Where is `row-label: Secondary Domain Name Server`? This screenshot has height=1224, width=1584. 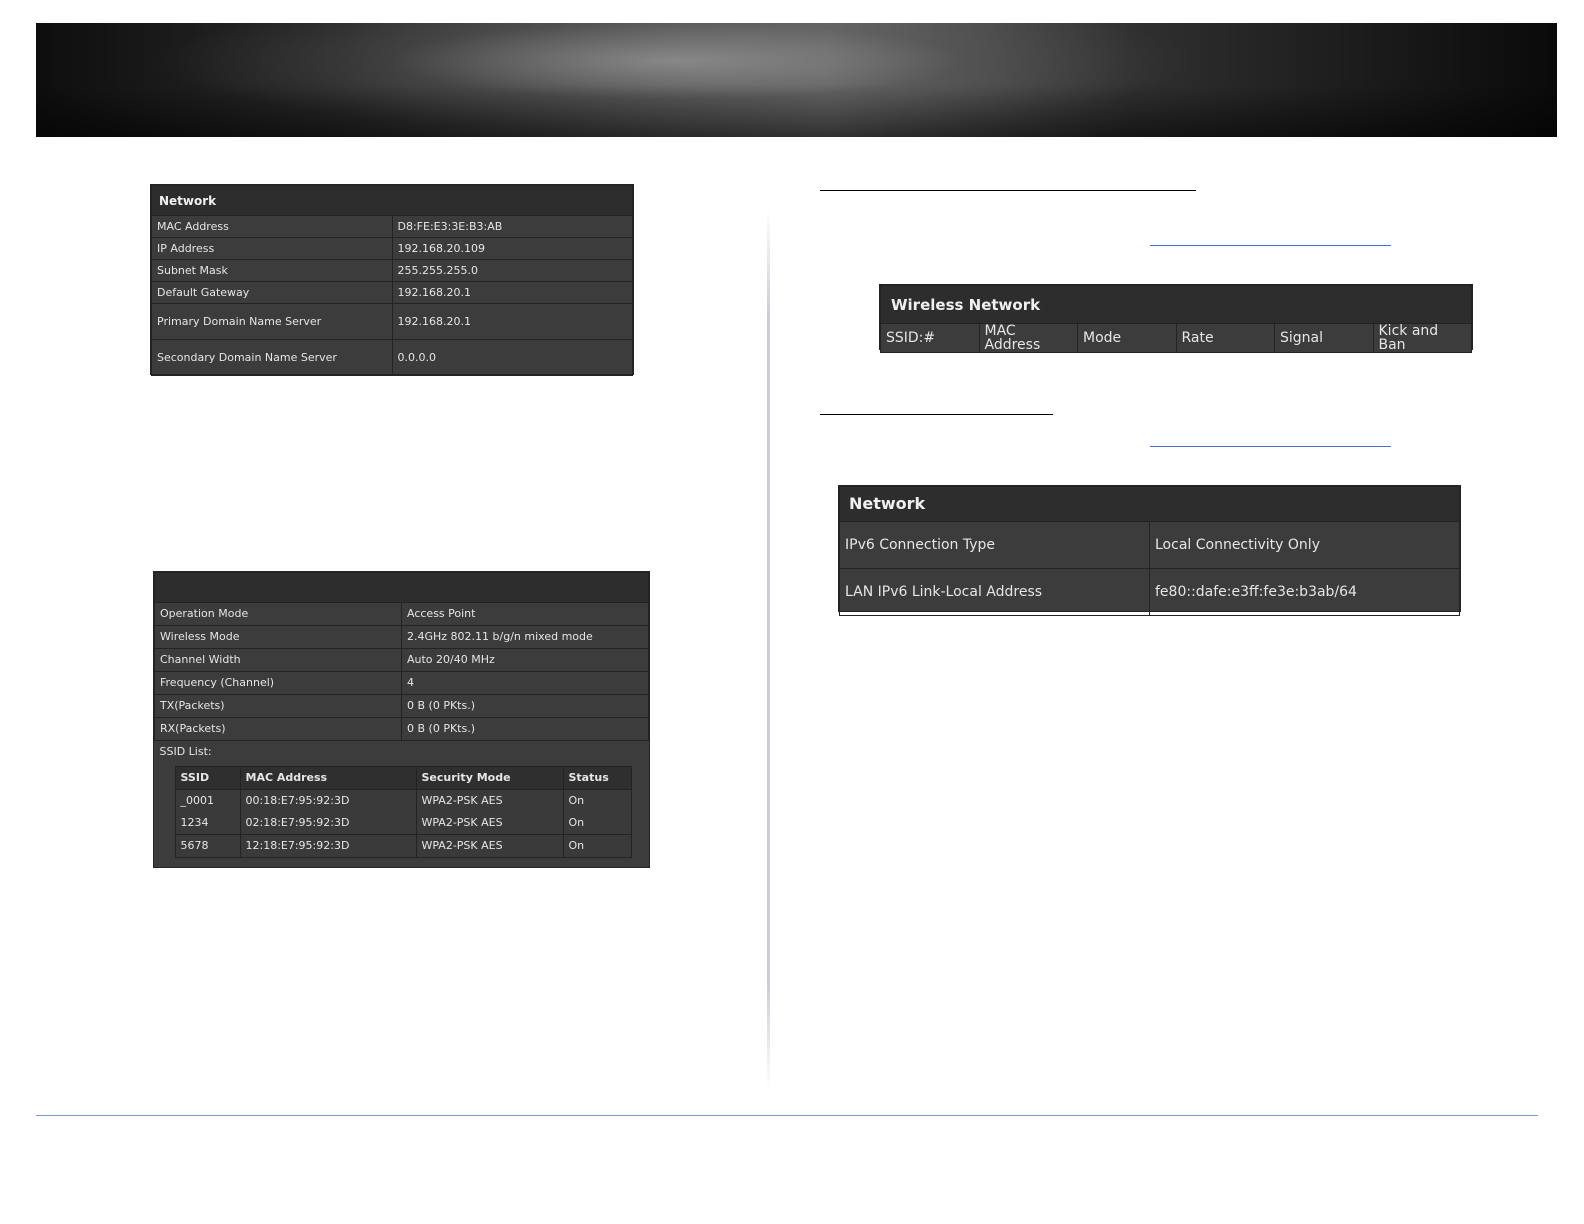
row-label: Secondary Domain Name Server is located at coordinates (272, 357).